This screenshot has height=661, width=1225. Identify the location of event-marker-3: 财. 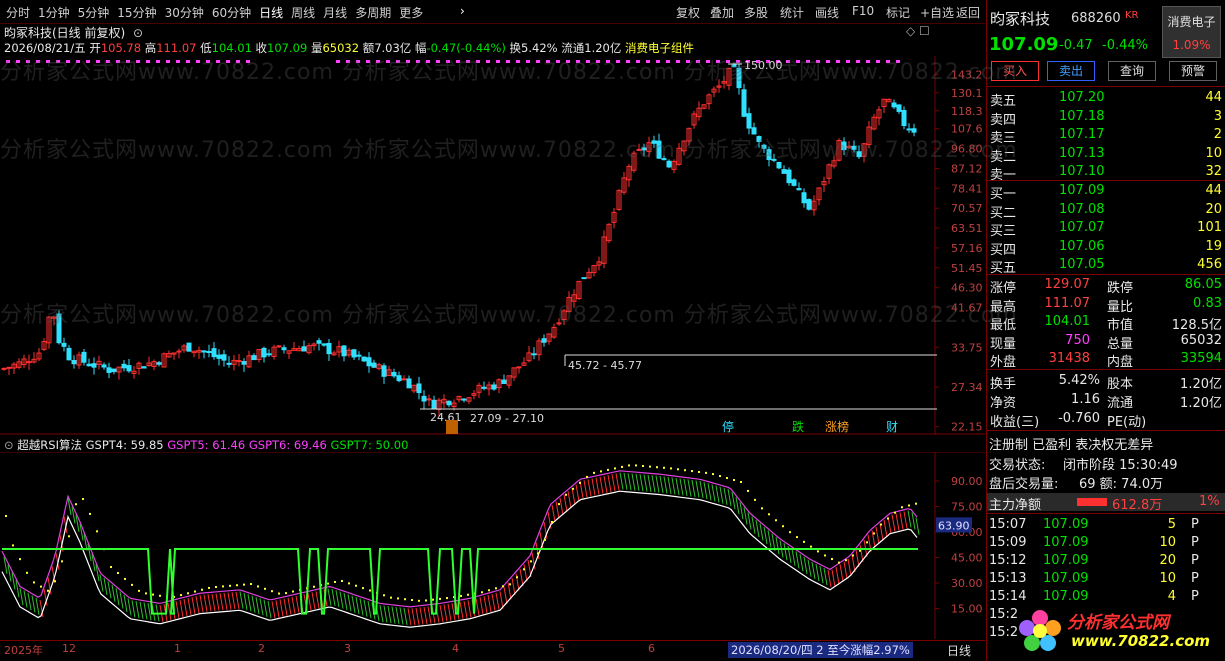
(892, 427).